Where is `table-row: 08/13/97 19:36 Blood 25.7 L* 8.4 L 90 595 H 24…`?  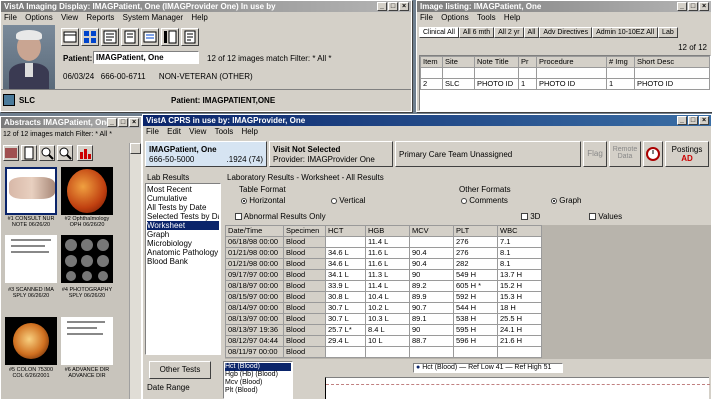 table-row: 08/13/97 19:36 Blood 25.7 L* 8.4 L 90 595 H 24… is located at coordinates (383, 330).